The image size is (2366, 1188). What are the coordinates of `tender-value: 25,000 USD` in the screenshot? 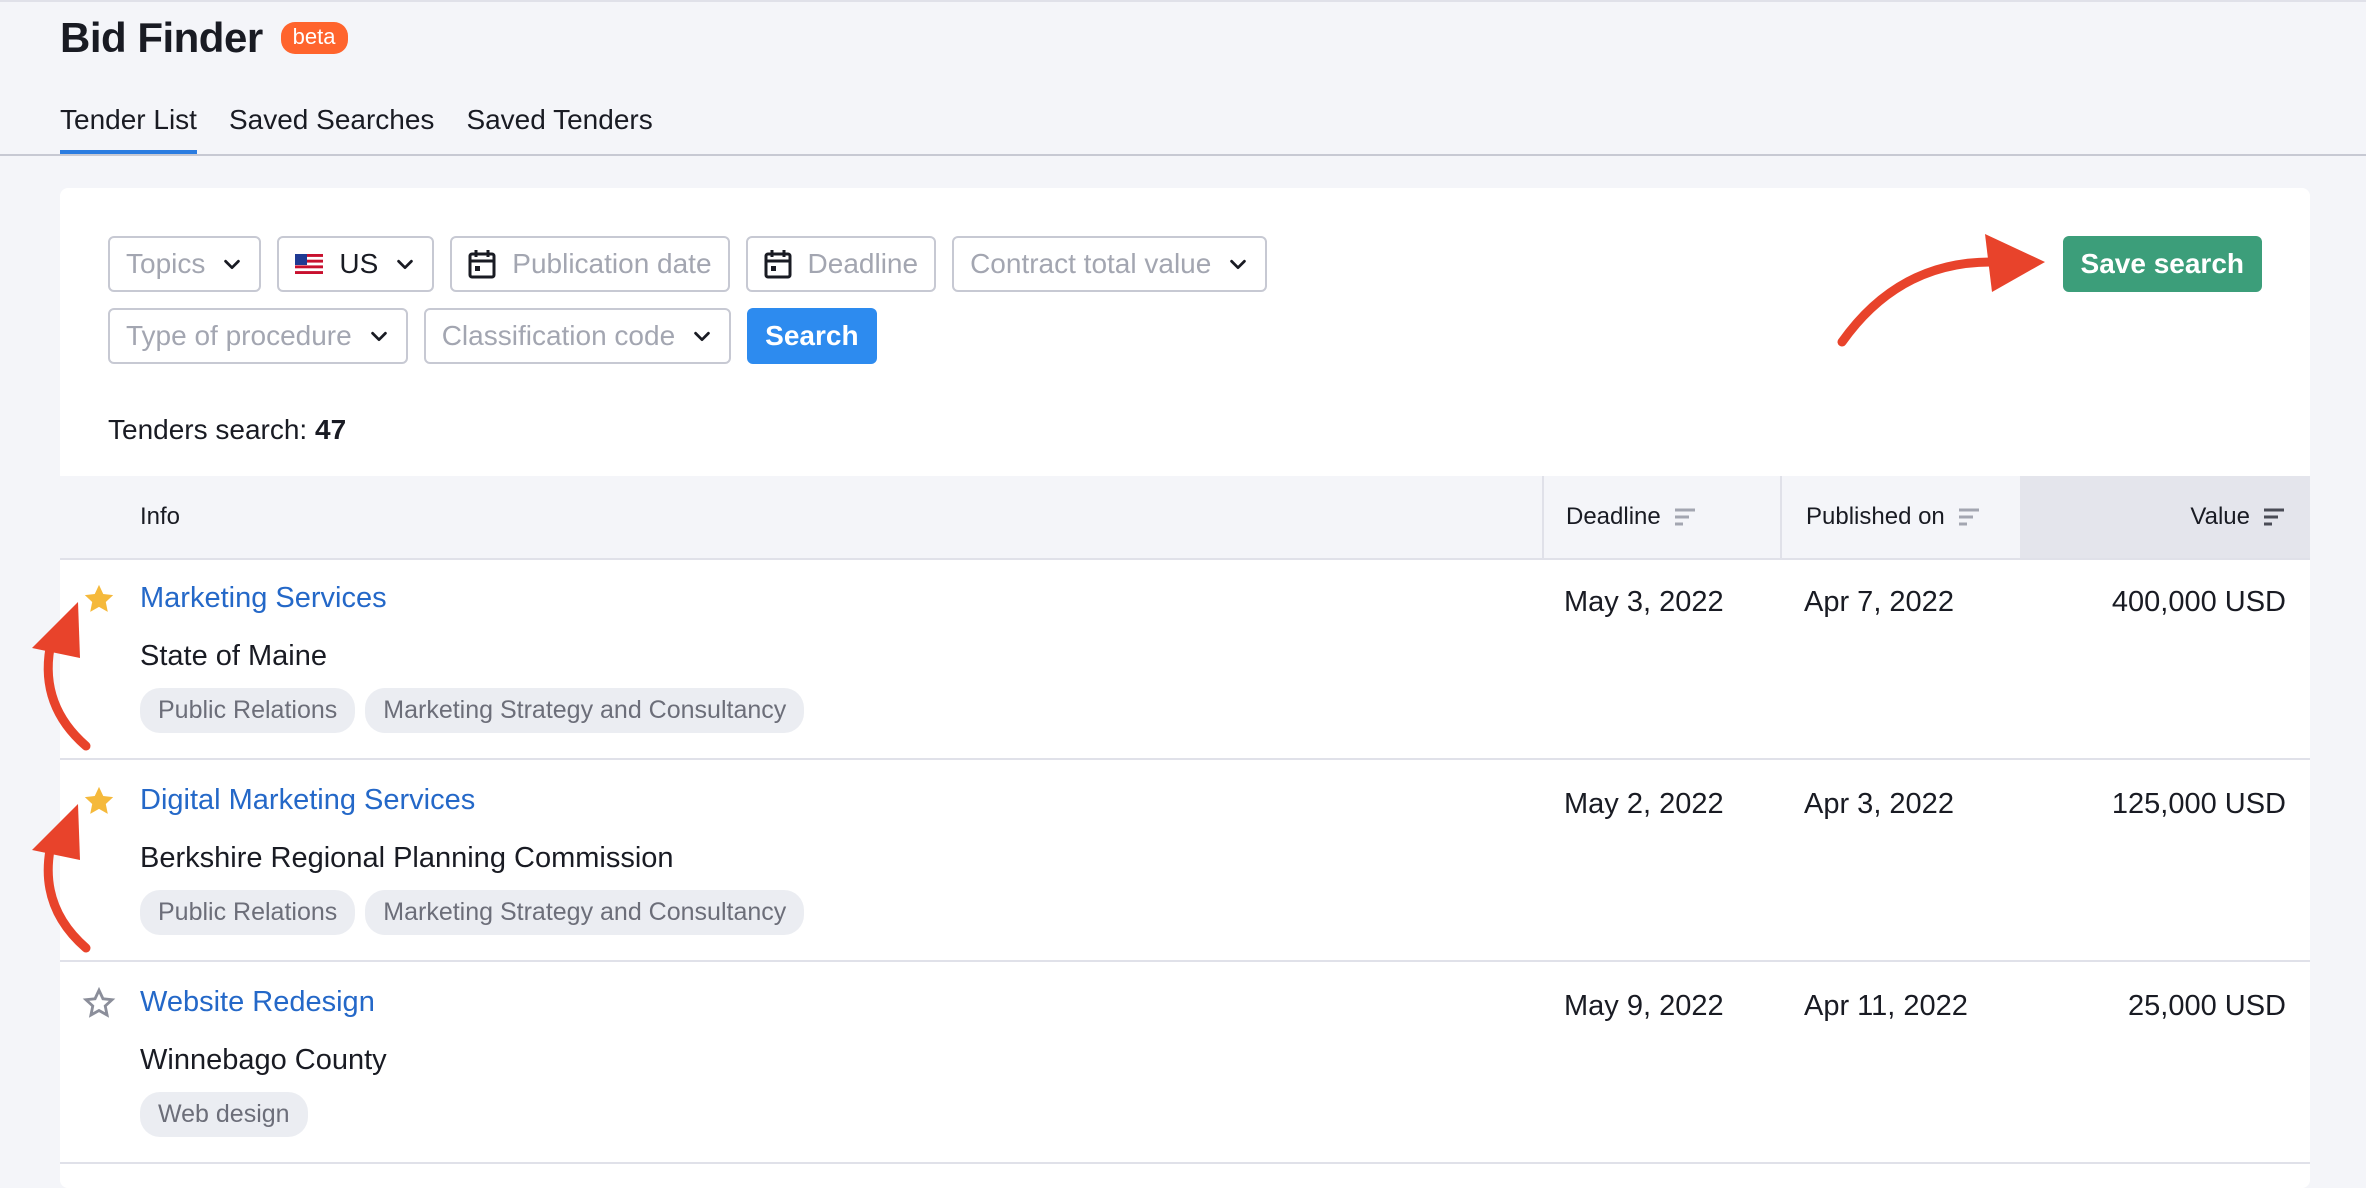 It's located at (2207, 1006).